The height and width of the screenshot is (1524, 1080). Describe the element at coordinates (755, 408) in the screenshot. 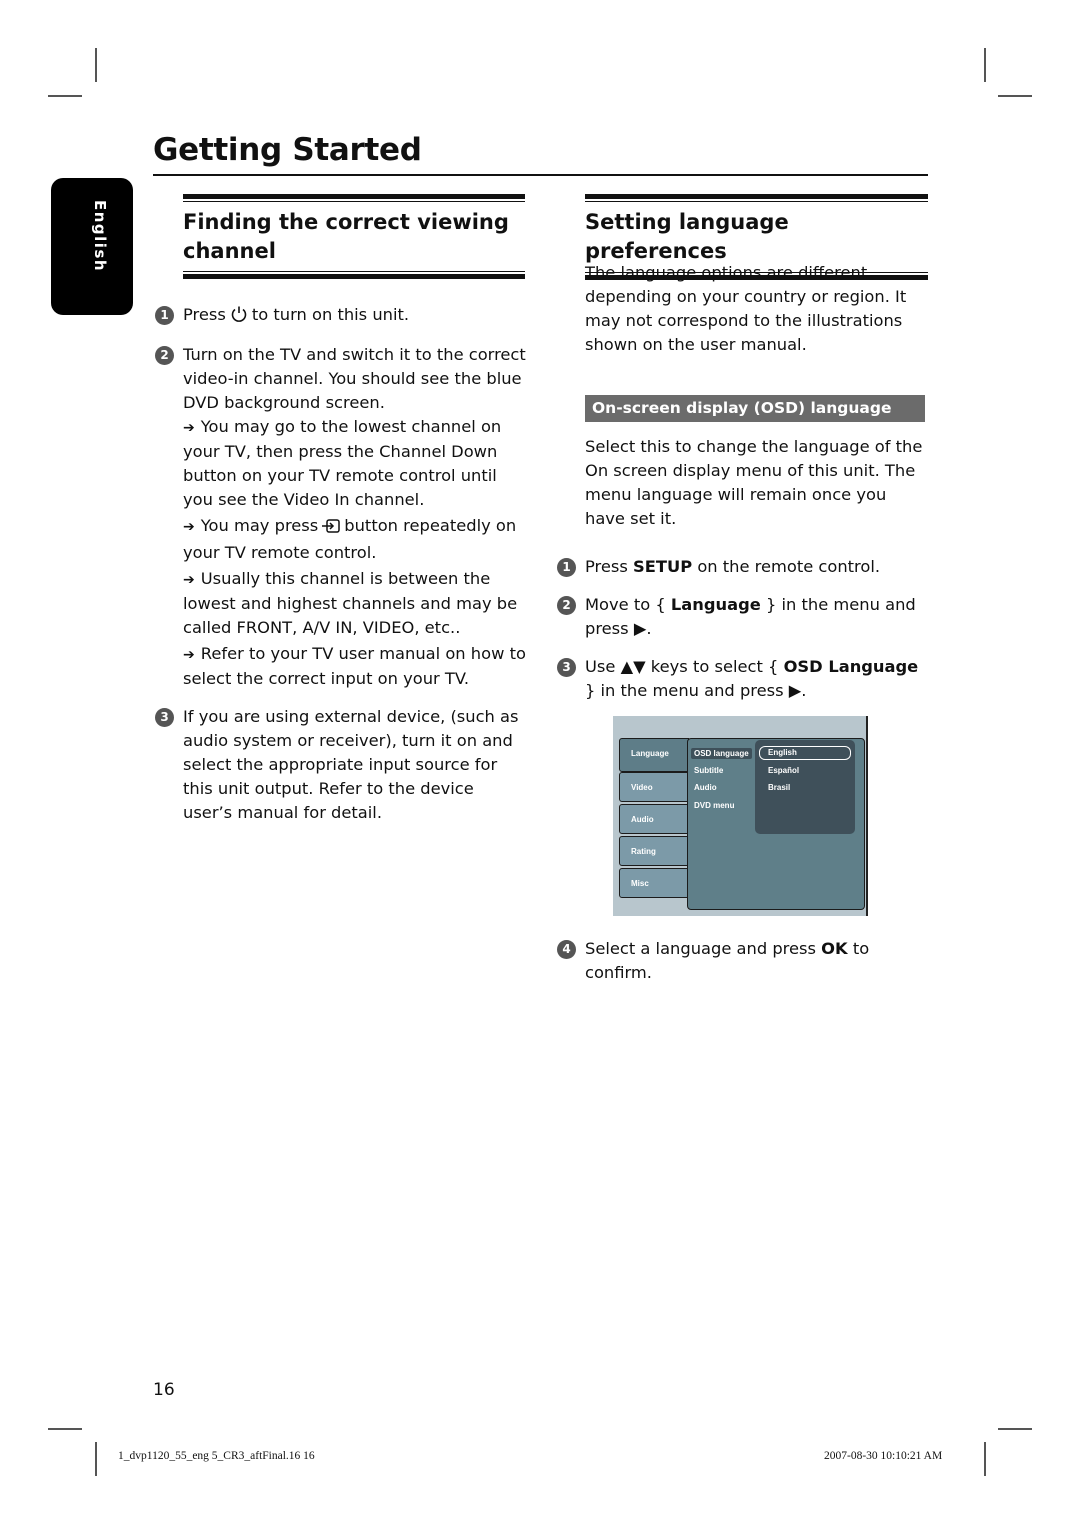

I see `subheading-osd-language: On-screen display (OSD) language` at that location.